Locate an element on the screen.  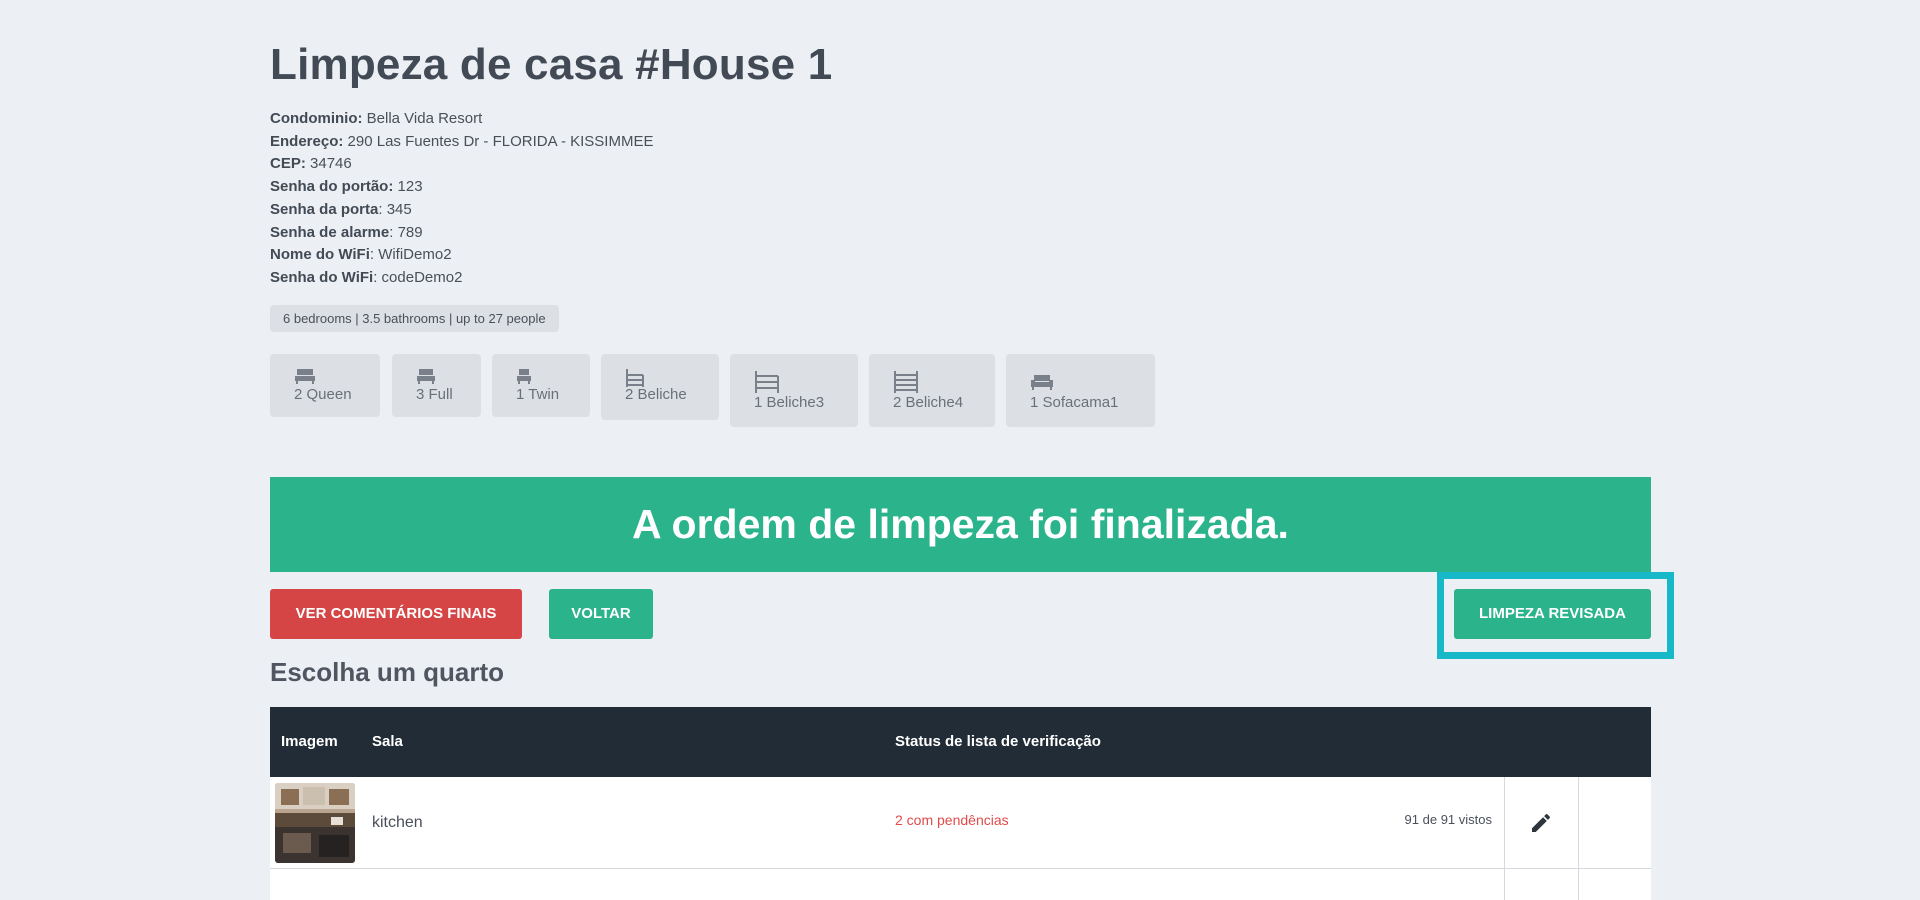
bed-chip-sofacama: 1 Sofacama1 is located at coordinates (1080, 390).